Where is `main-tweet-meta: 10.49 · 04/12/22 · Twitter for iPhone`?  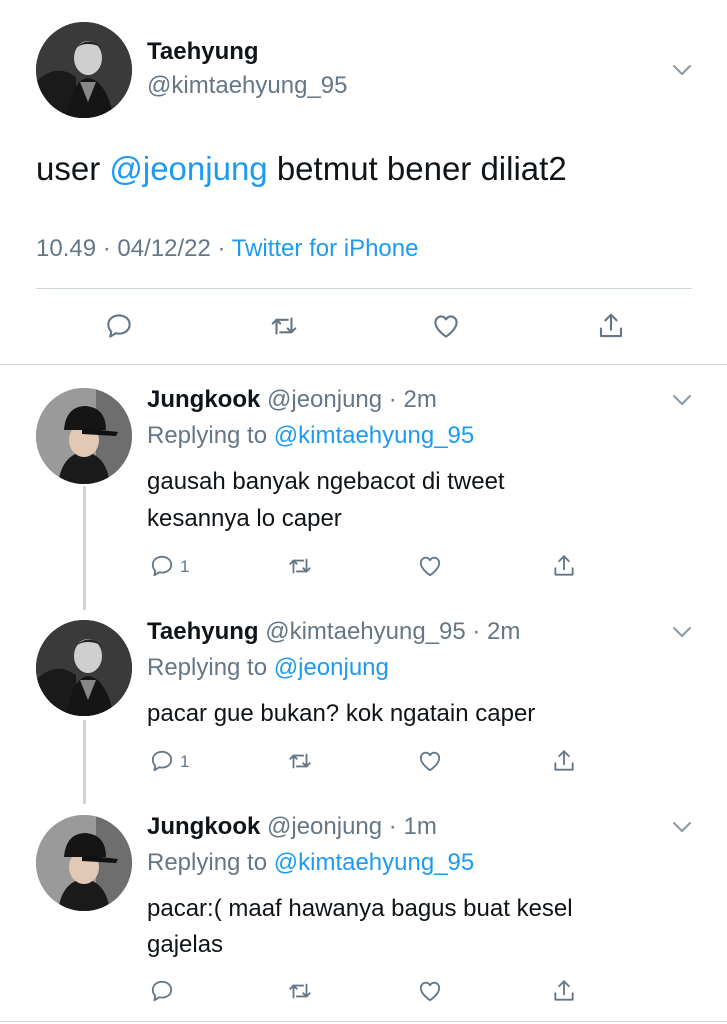
main-tweet-meta: 10.49 · 04/12/22 · Twitter for iPhone is located at coordinates (227, 249).